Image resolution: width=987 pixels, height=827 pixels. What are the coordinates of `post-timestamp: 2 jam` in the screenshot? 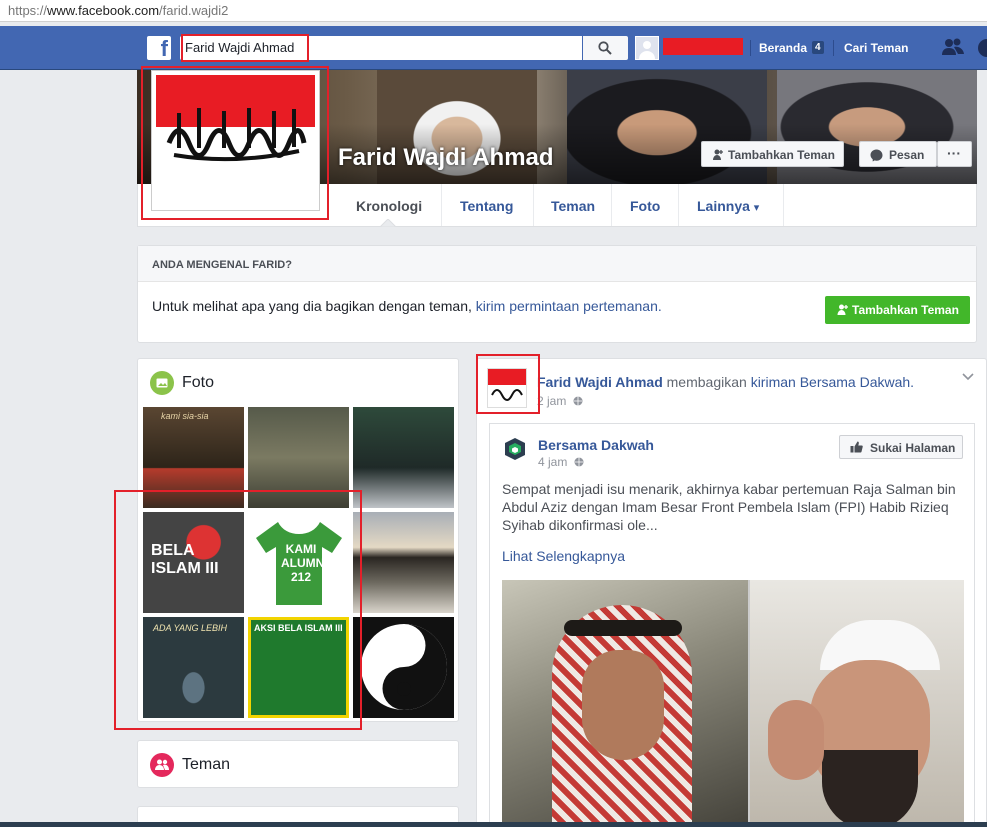 It's located at (560, 401).